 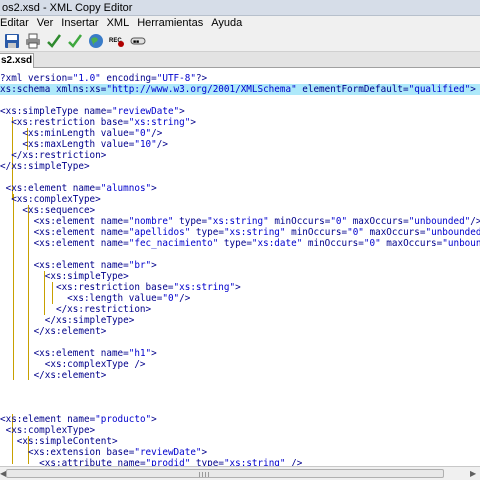 I want to click on tab-label: s2.xsd, so click(x=17, y=60).